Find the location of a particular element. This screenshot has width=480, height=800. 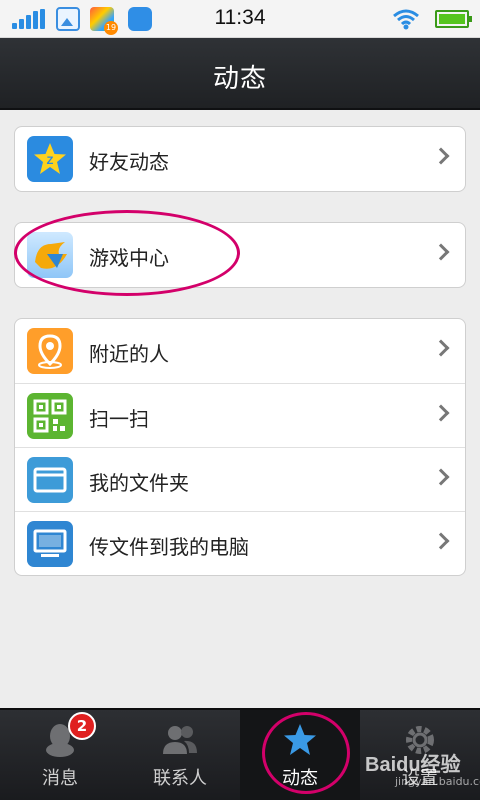

folder-icon is located at coordinates (50, 480).